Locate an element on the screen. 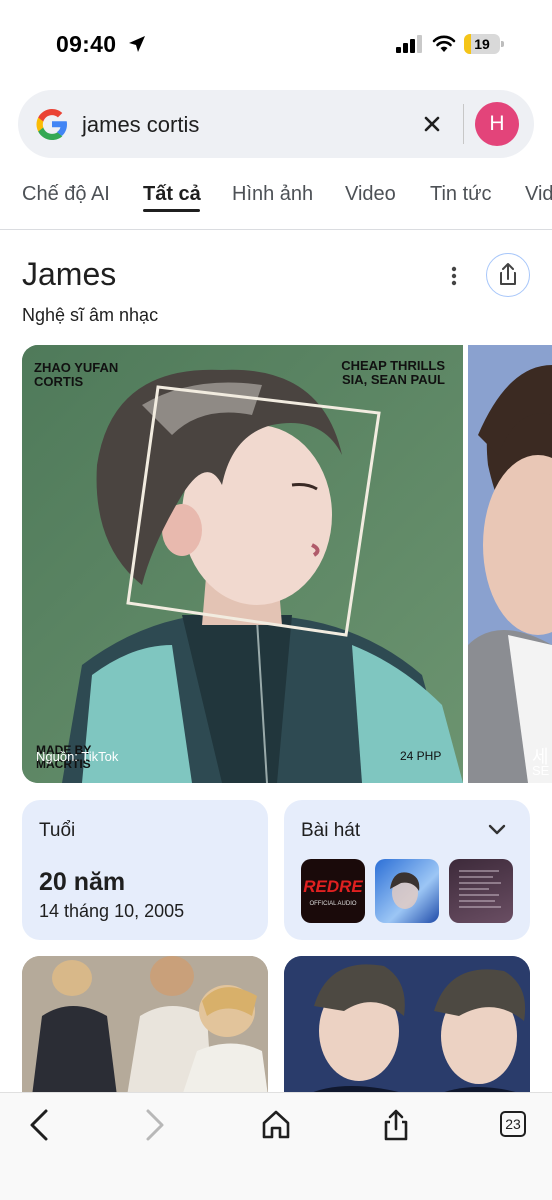 This screenshot has width=552, height=1200. battery-level: 19 is located at coordinates (482, 44).